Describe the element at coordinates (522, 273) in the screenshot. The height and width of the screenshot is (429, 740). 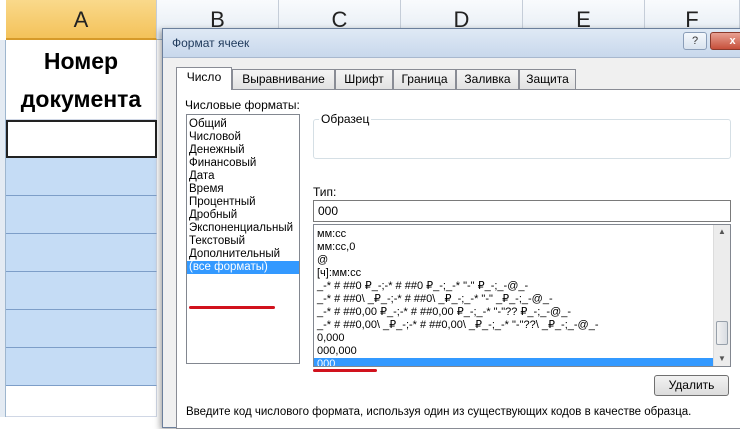
I see `format-code-item: [ч]:мм:сс` at that location.